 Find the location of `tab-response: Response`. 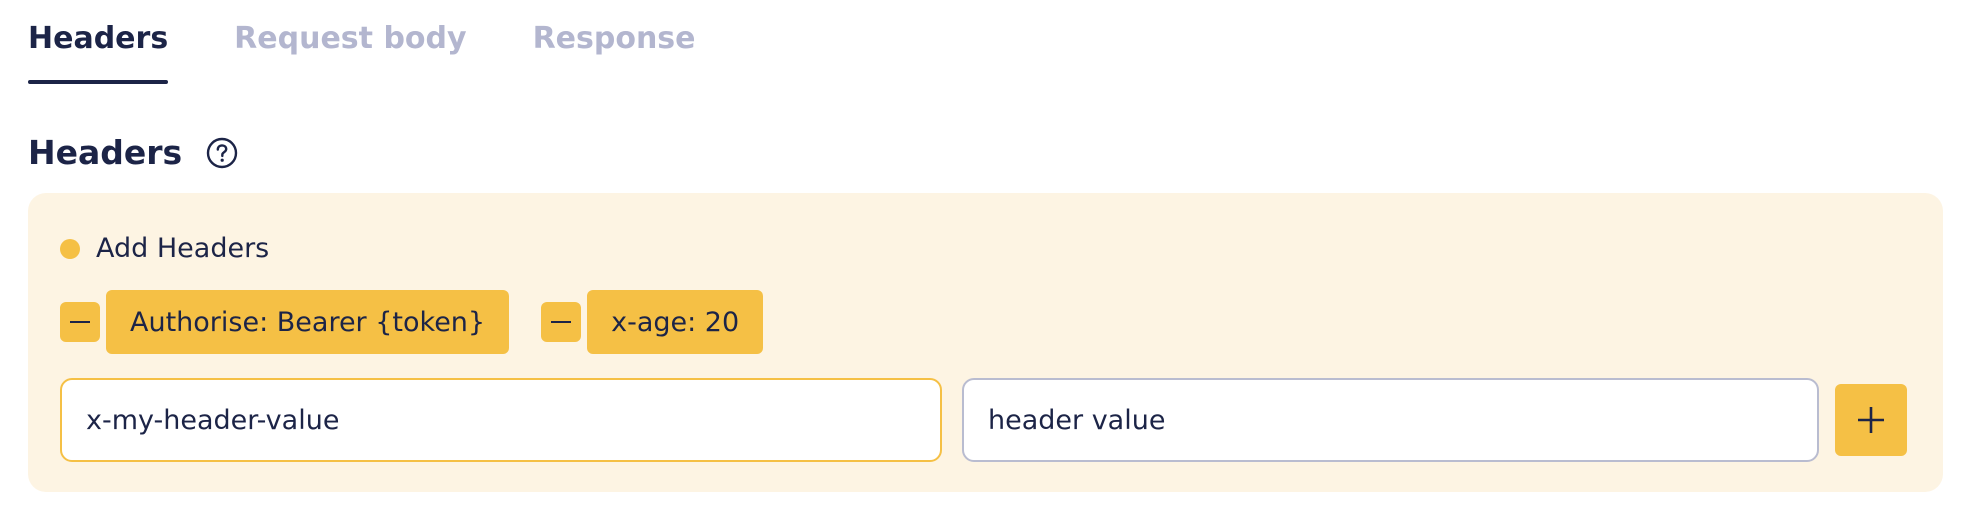

tab-response: Response is located at coordinates (614, 40).